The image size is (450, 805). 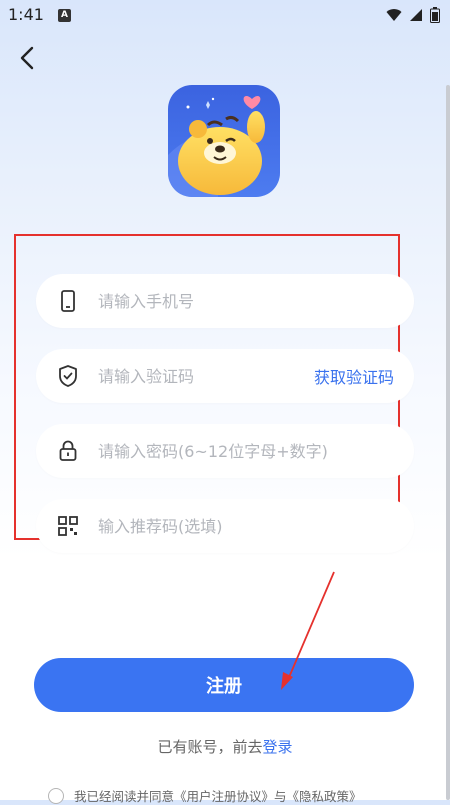 What do you see at coordinates (68, 526) in the screenshot?
I see `qr-code-icon` at bounding box center [68, 526].